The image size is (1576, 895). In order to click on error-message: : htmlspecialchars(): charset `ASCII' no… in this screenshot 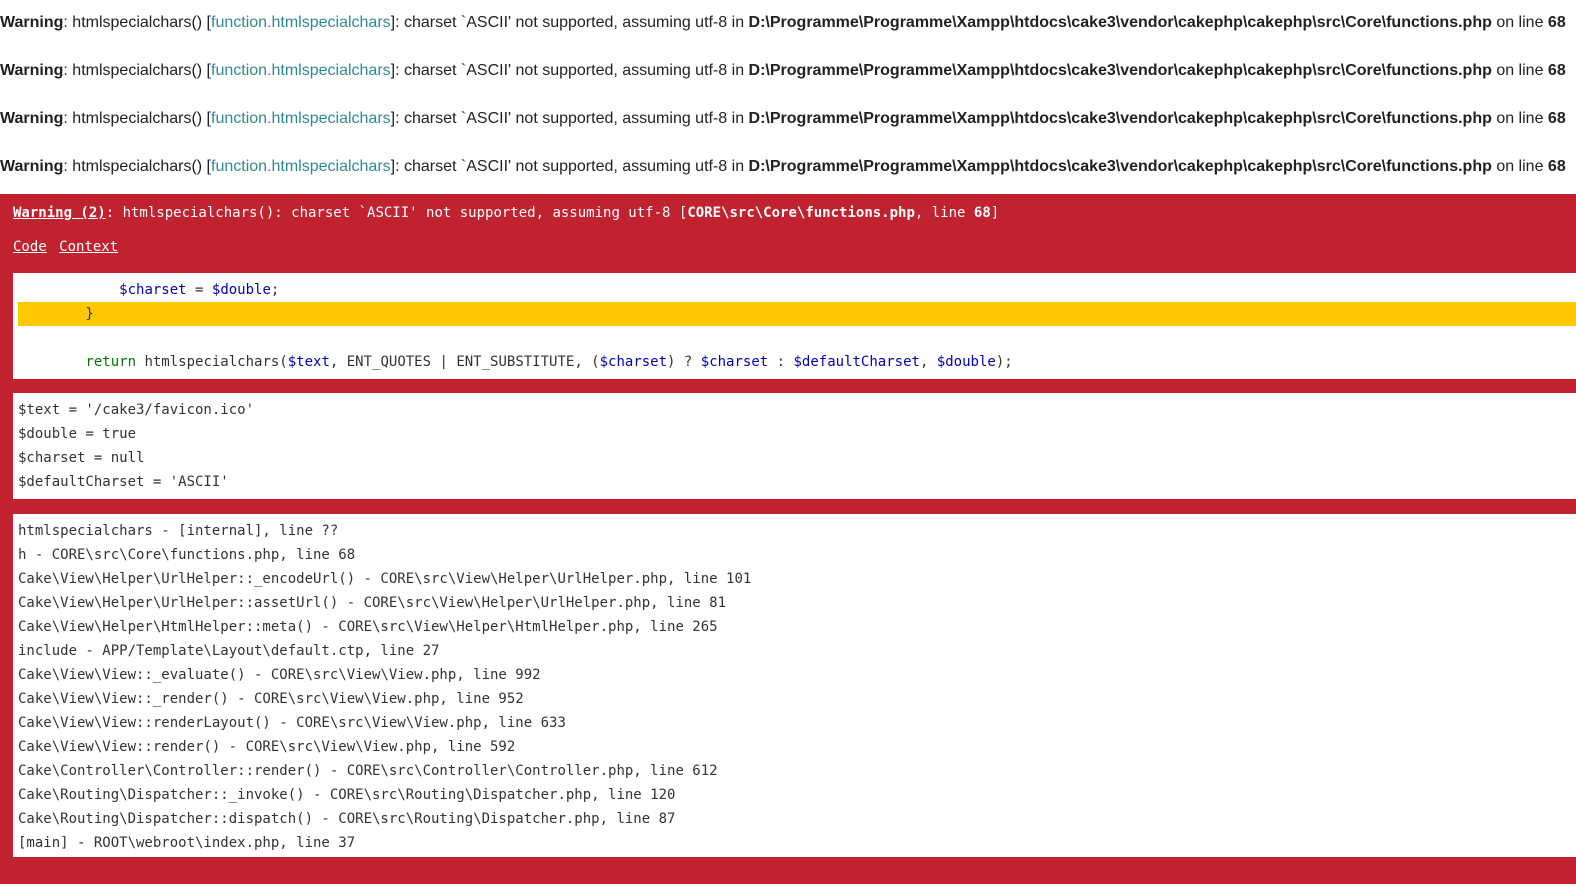, I will do `click(396, 213)`.